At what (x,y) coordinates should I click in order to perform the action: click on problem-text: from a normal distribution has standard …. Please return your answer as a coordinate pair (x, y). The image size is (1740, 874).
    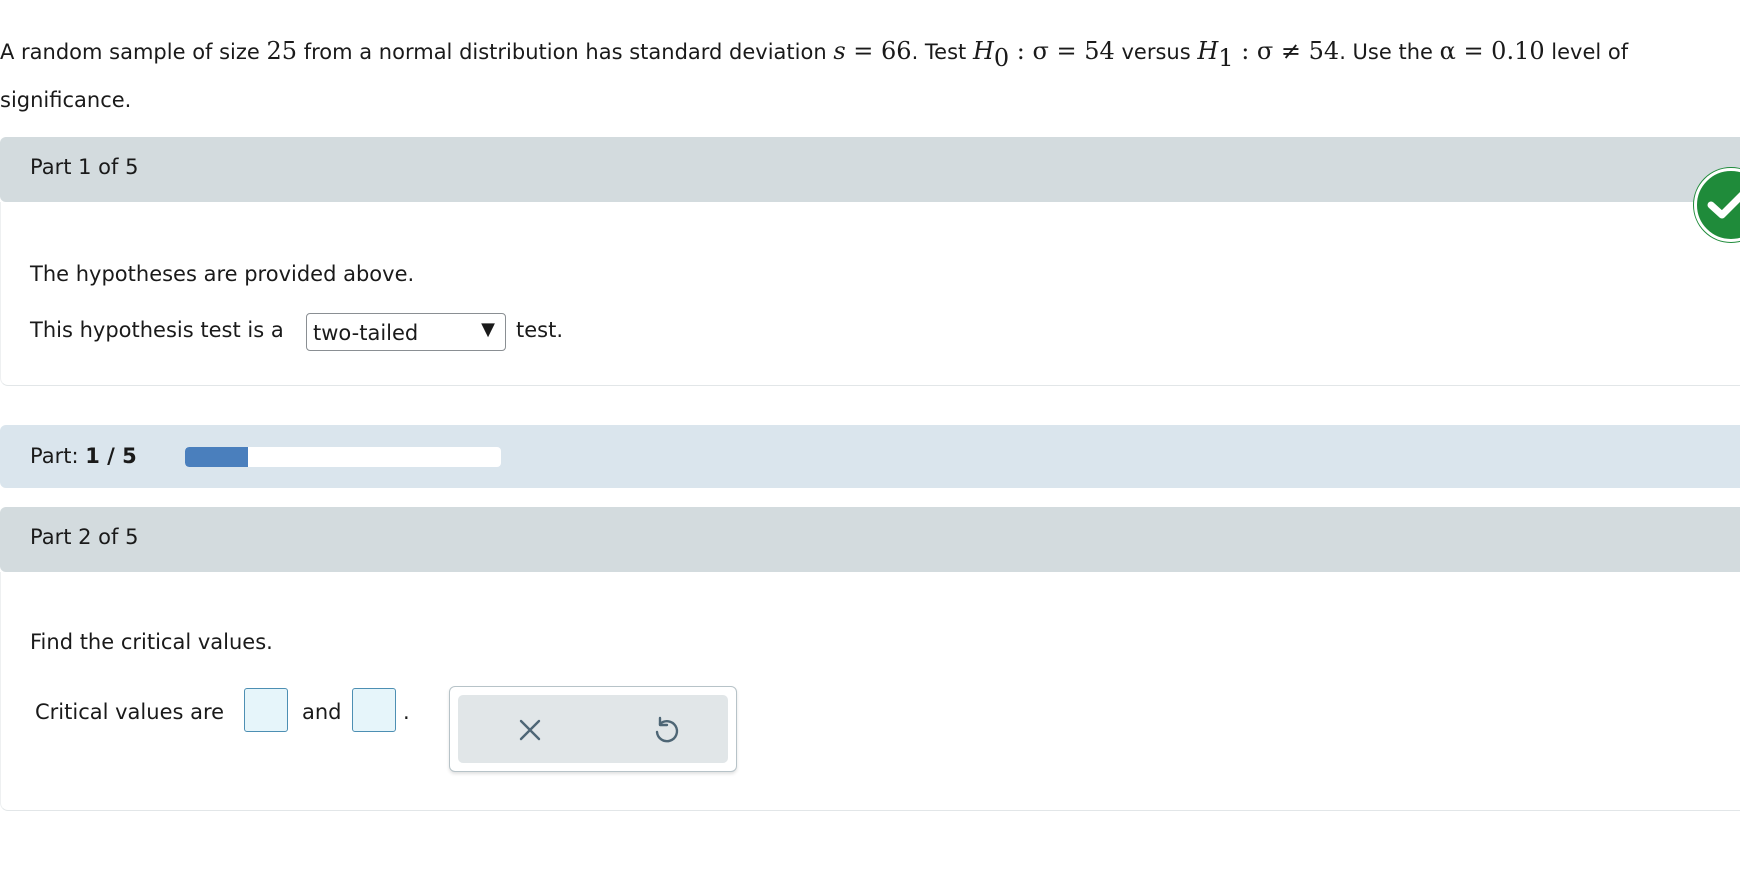
    Looking at the image, I should click on (565, 52).